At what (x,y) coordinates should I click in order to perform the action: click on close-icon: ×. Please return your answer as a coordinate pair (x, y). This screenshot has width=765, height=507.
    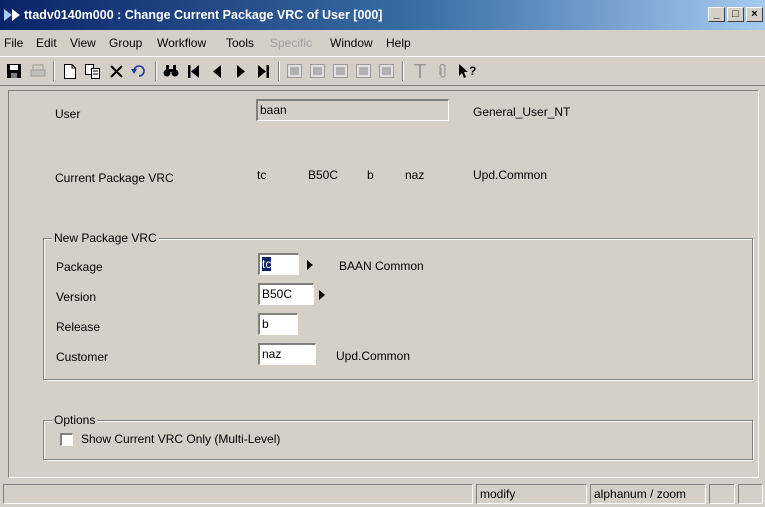
    Looking at the image, I should click on (754, 14).